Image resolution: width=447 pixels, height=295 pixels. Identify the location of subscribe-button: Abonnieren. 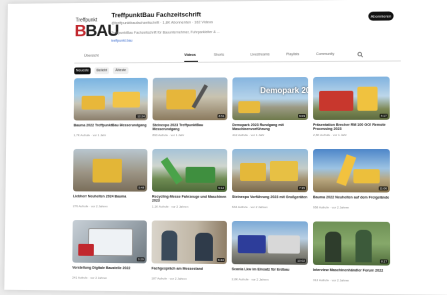
(380, 15).